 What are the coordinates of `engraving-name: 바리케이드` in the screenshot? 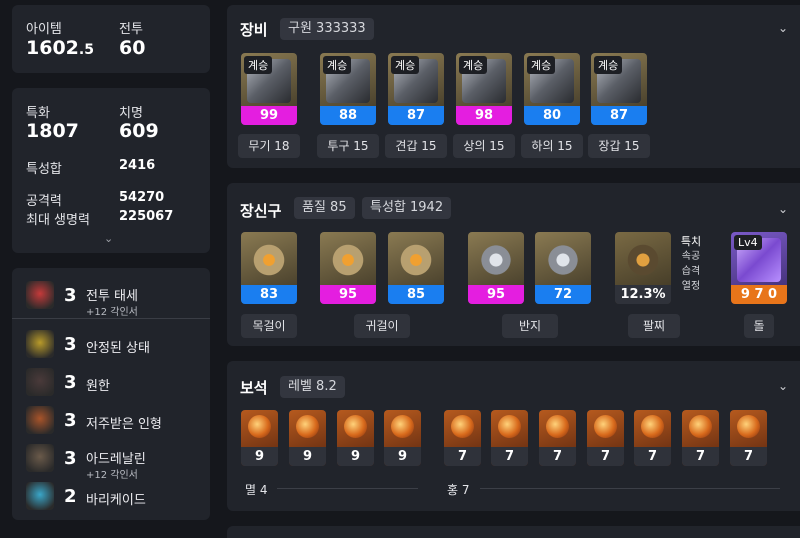 It's located at (116, 500).